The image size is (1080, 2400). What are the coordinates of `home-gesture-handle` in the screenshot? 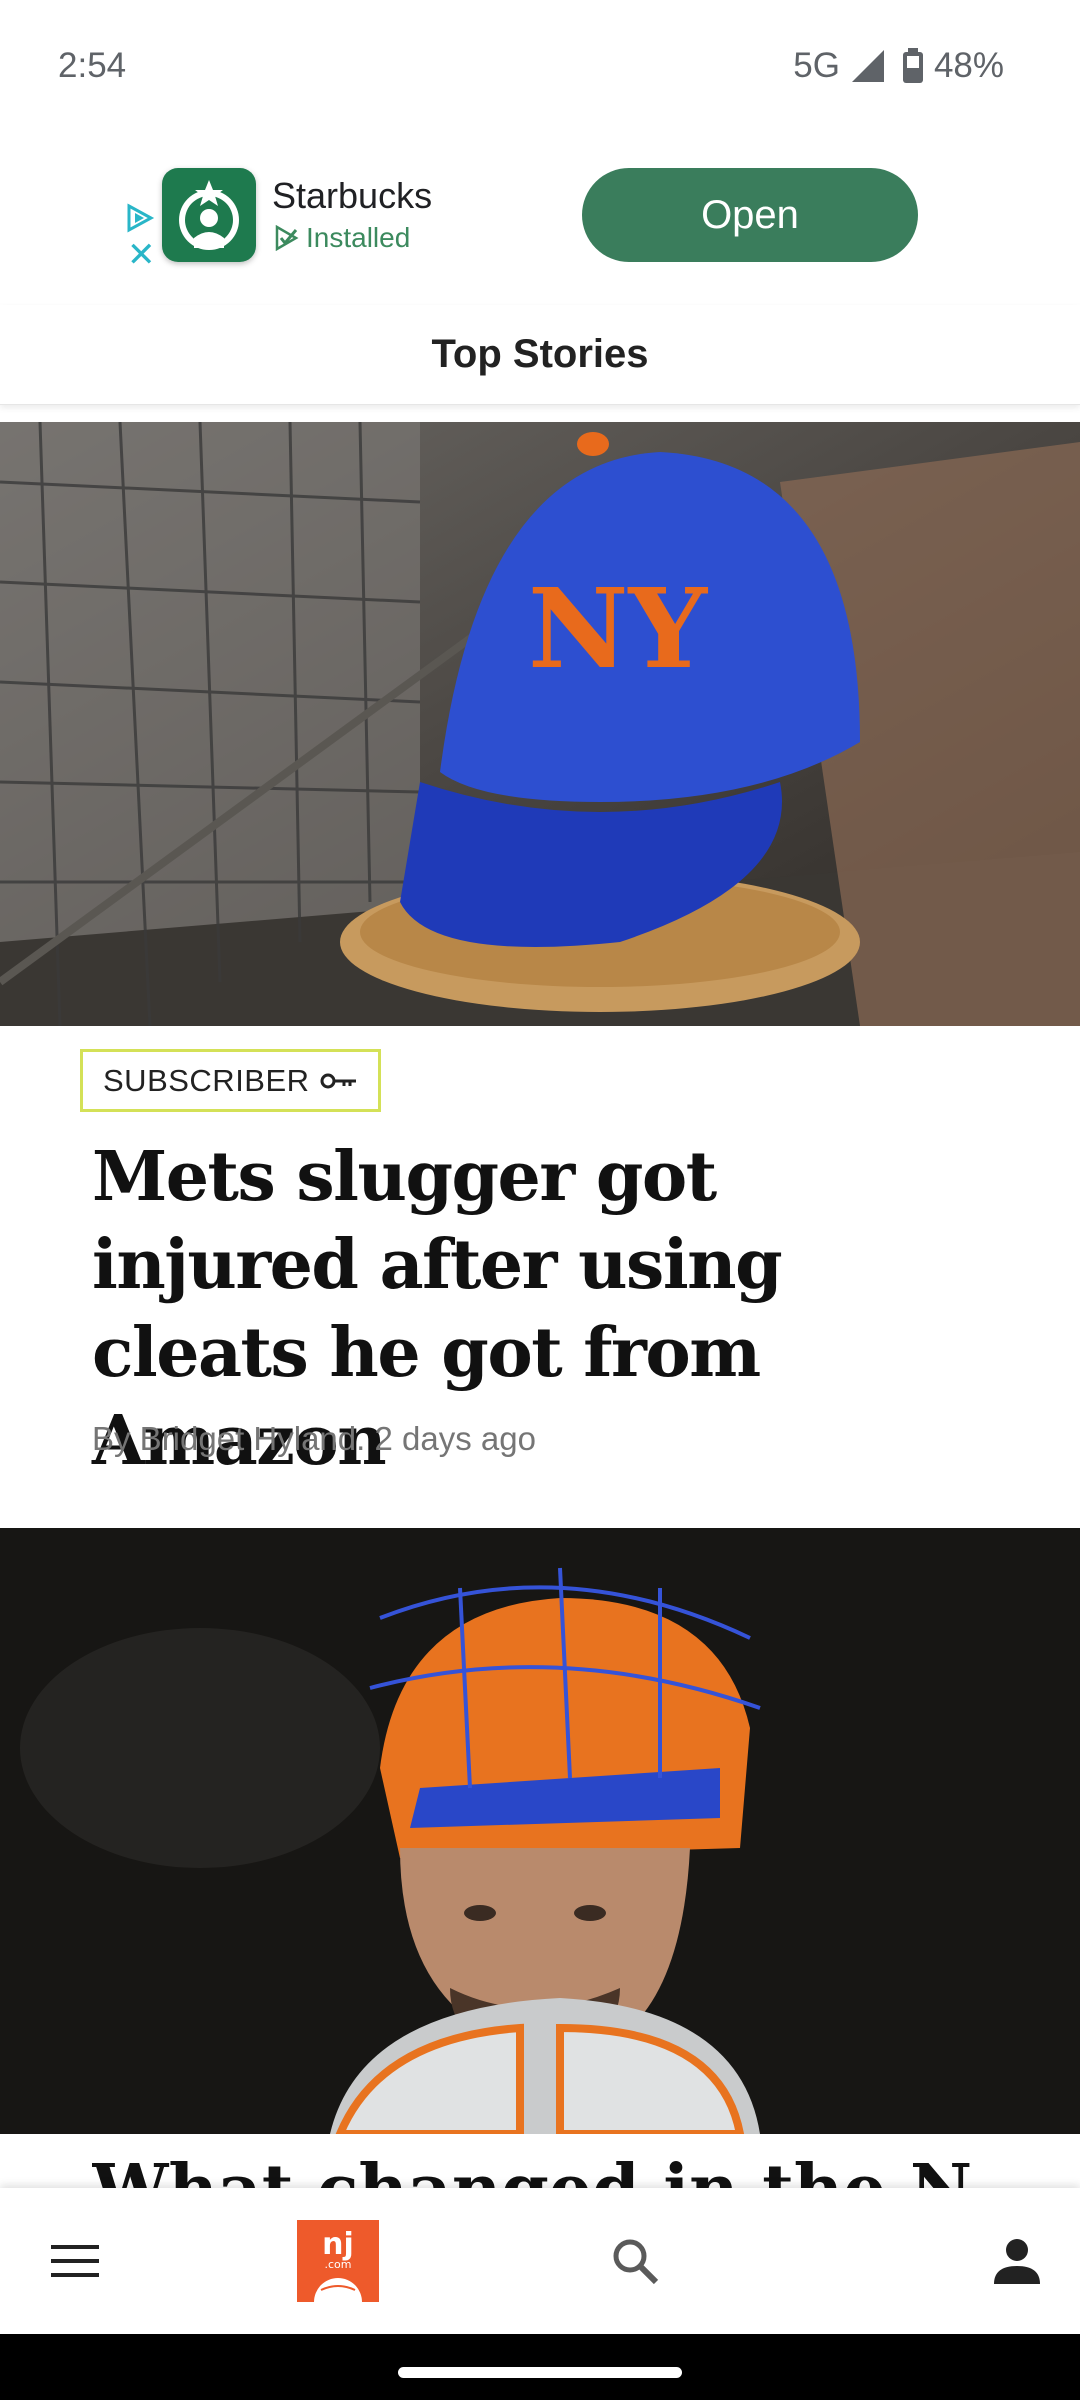 It's located at (540, 2372).